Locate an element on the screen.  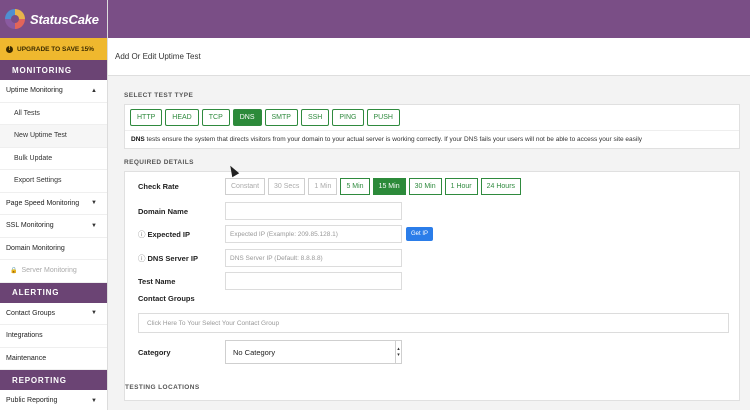
dns-server-input: DNS Server IP (Default: 8.8.8.8) is located at coordinates (313, 258).